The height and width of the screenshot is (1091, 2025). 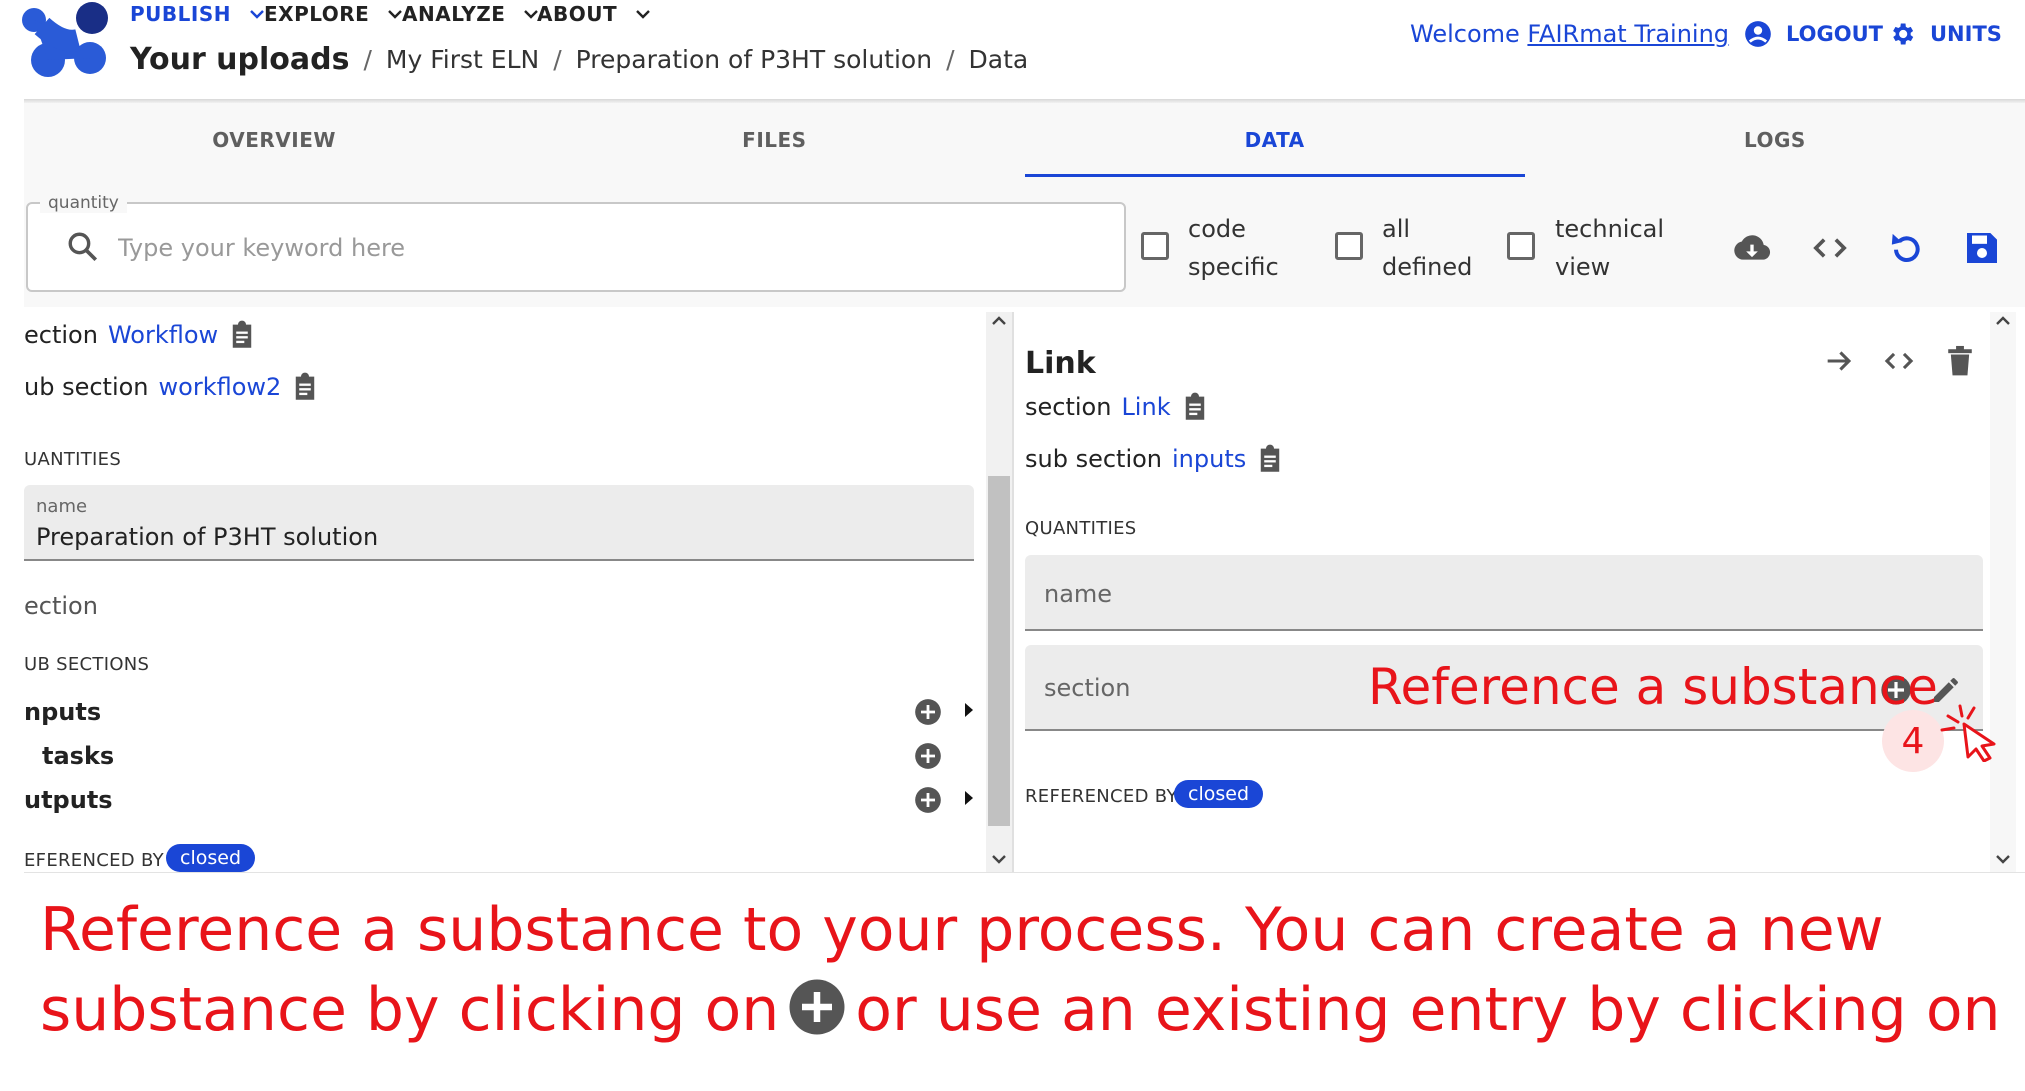 What do you see at coordinates (928, 800) in the screenshot?
I see `add-outputs-icon` at bounding box center [928, 800].